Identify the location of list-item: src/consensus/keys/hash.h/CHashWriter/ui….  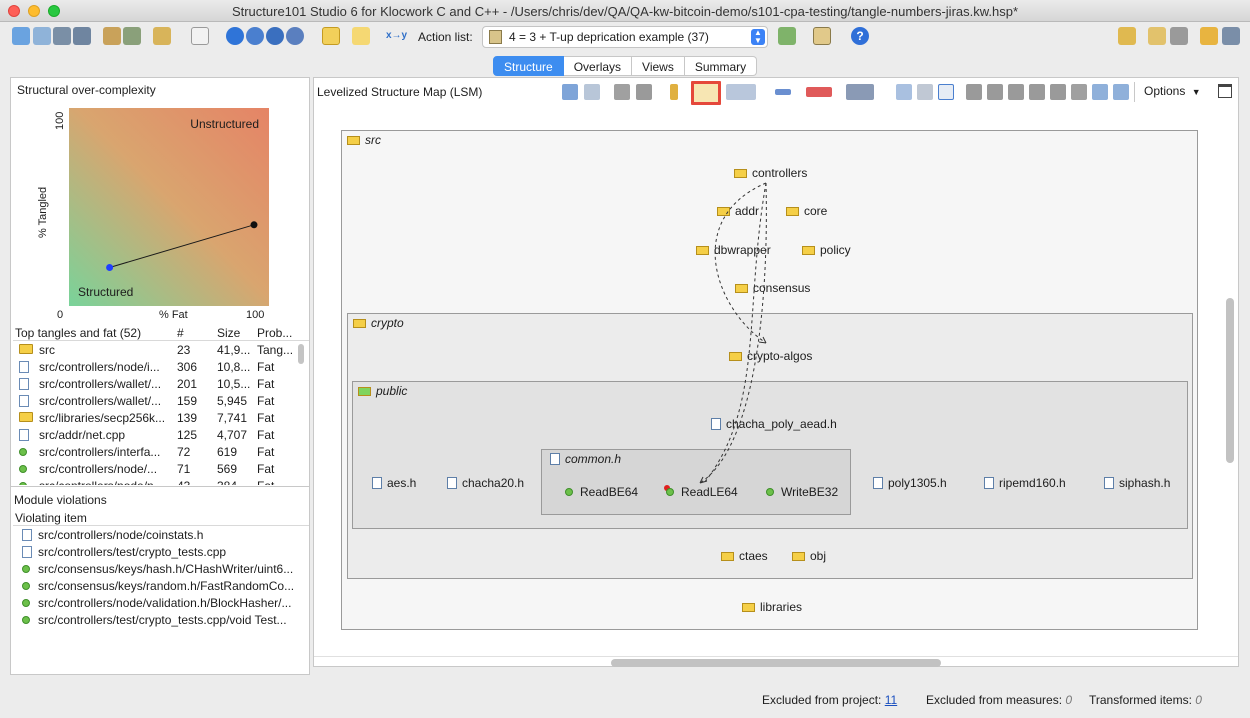
(160, 569).